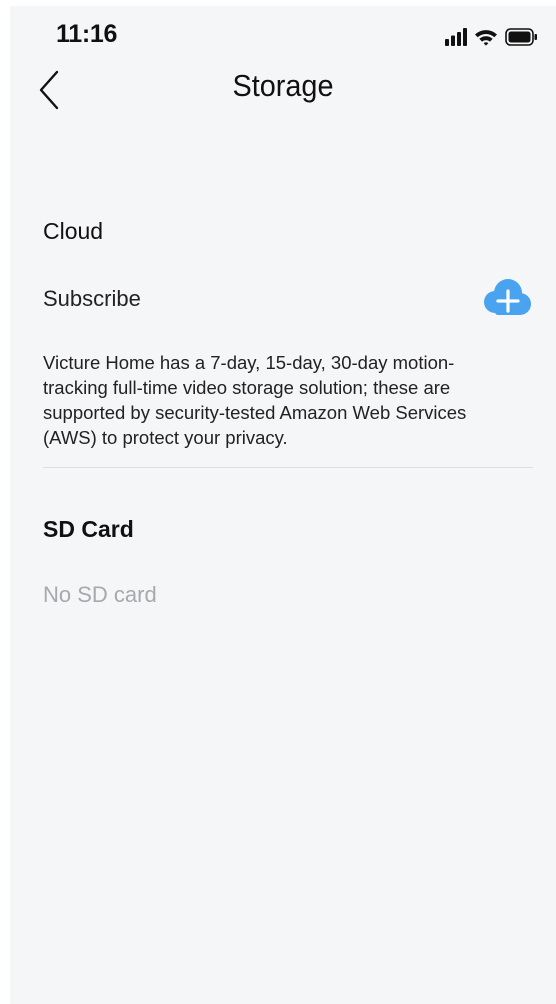  I want to click on cloud-section-title: Cloud, so click(73, 231).